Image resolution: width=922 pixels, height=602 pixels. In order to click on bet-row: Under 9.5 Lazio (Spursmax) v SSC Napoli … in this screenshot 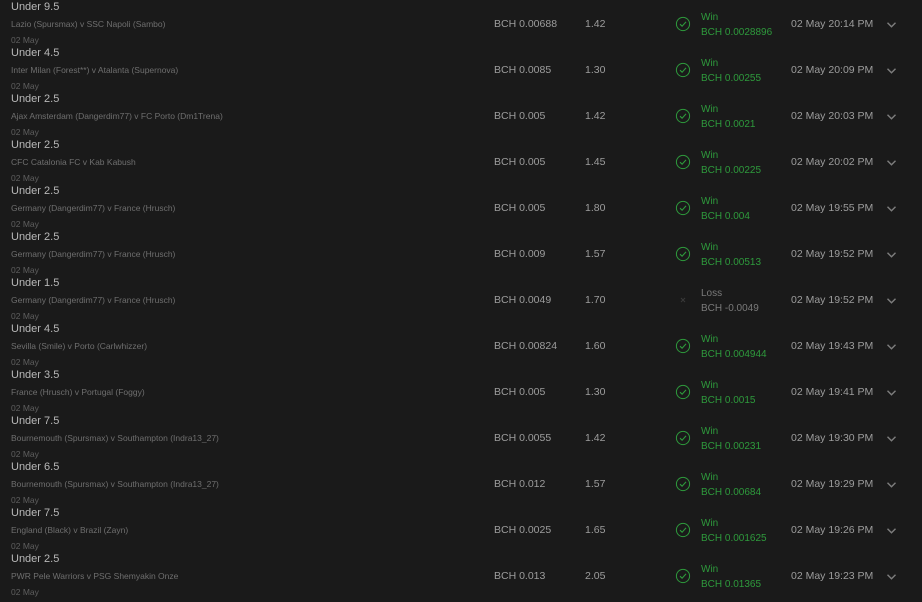, I will do `click(461, 22)`.